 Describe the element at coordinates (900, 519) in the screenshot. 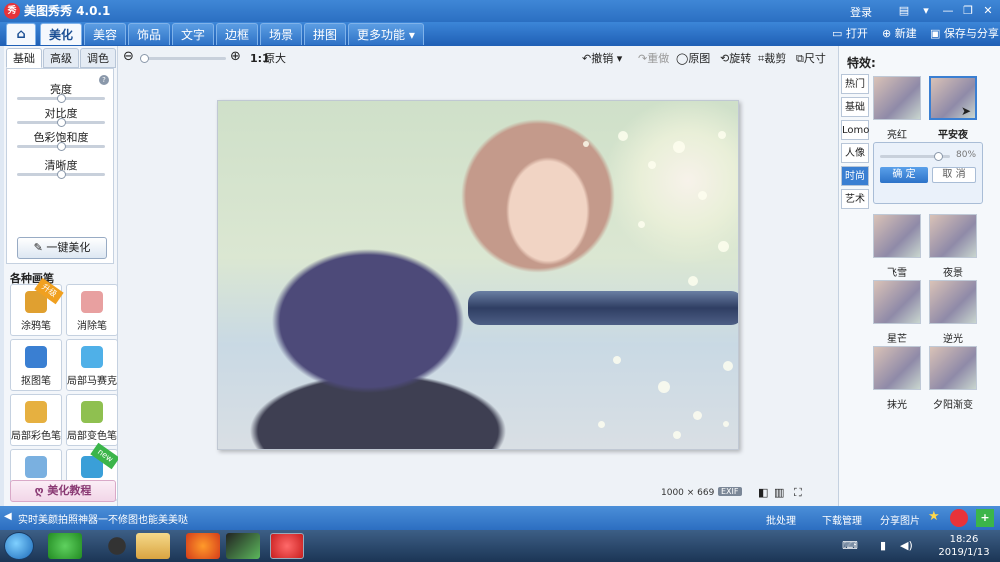

I see `share-image-button: 分享图片` at that location.